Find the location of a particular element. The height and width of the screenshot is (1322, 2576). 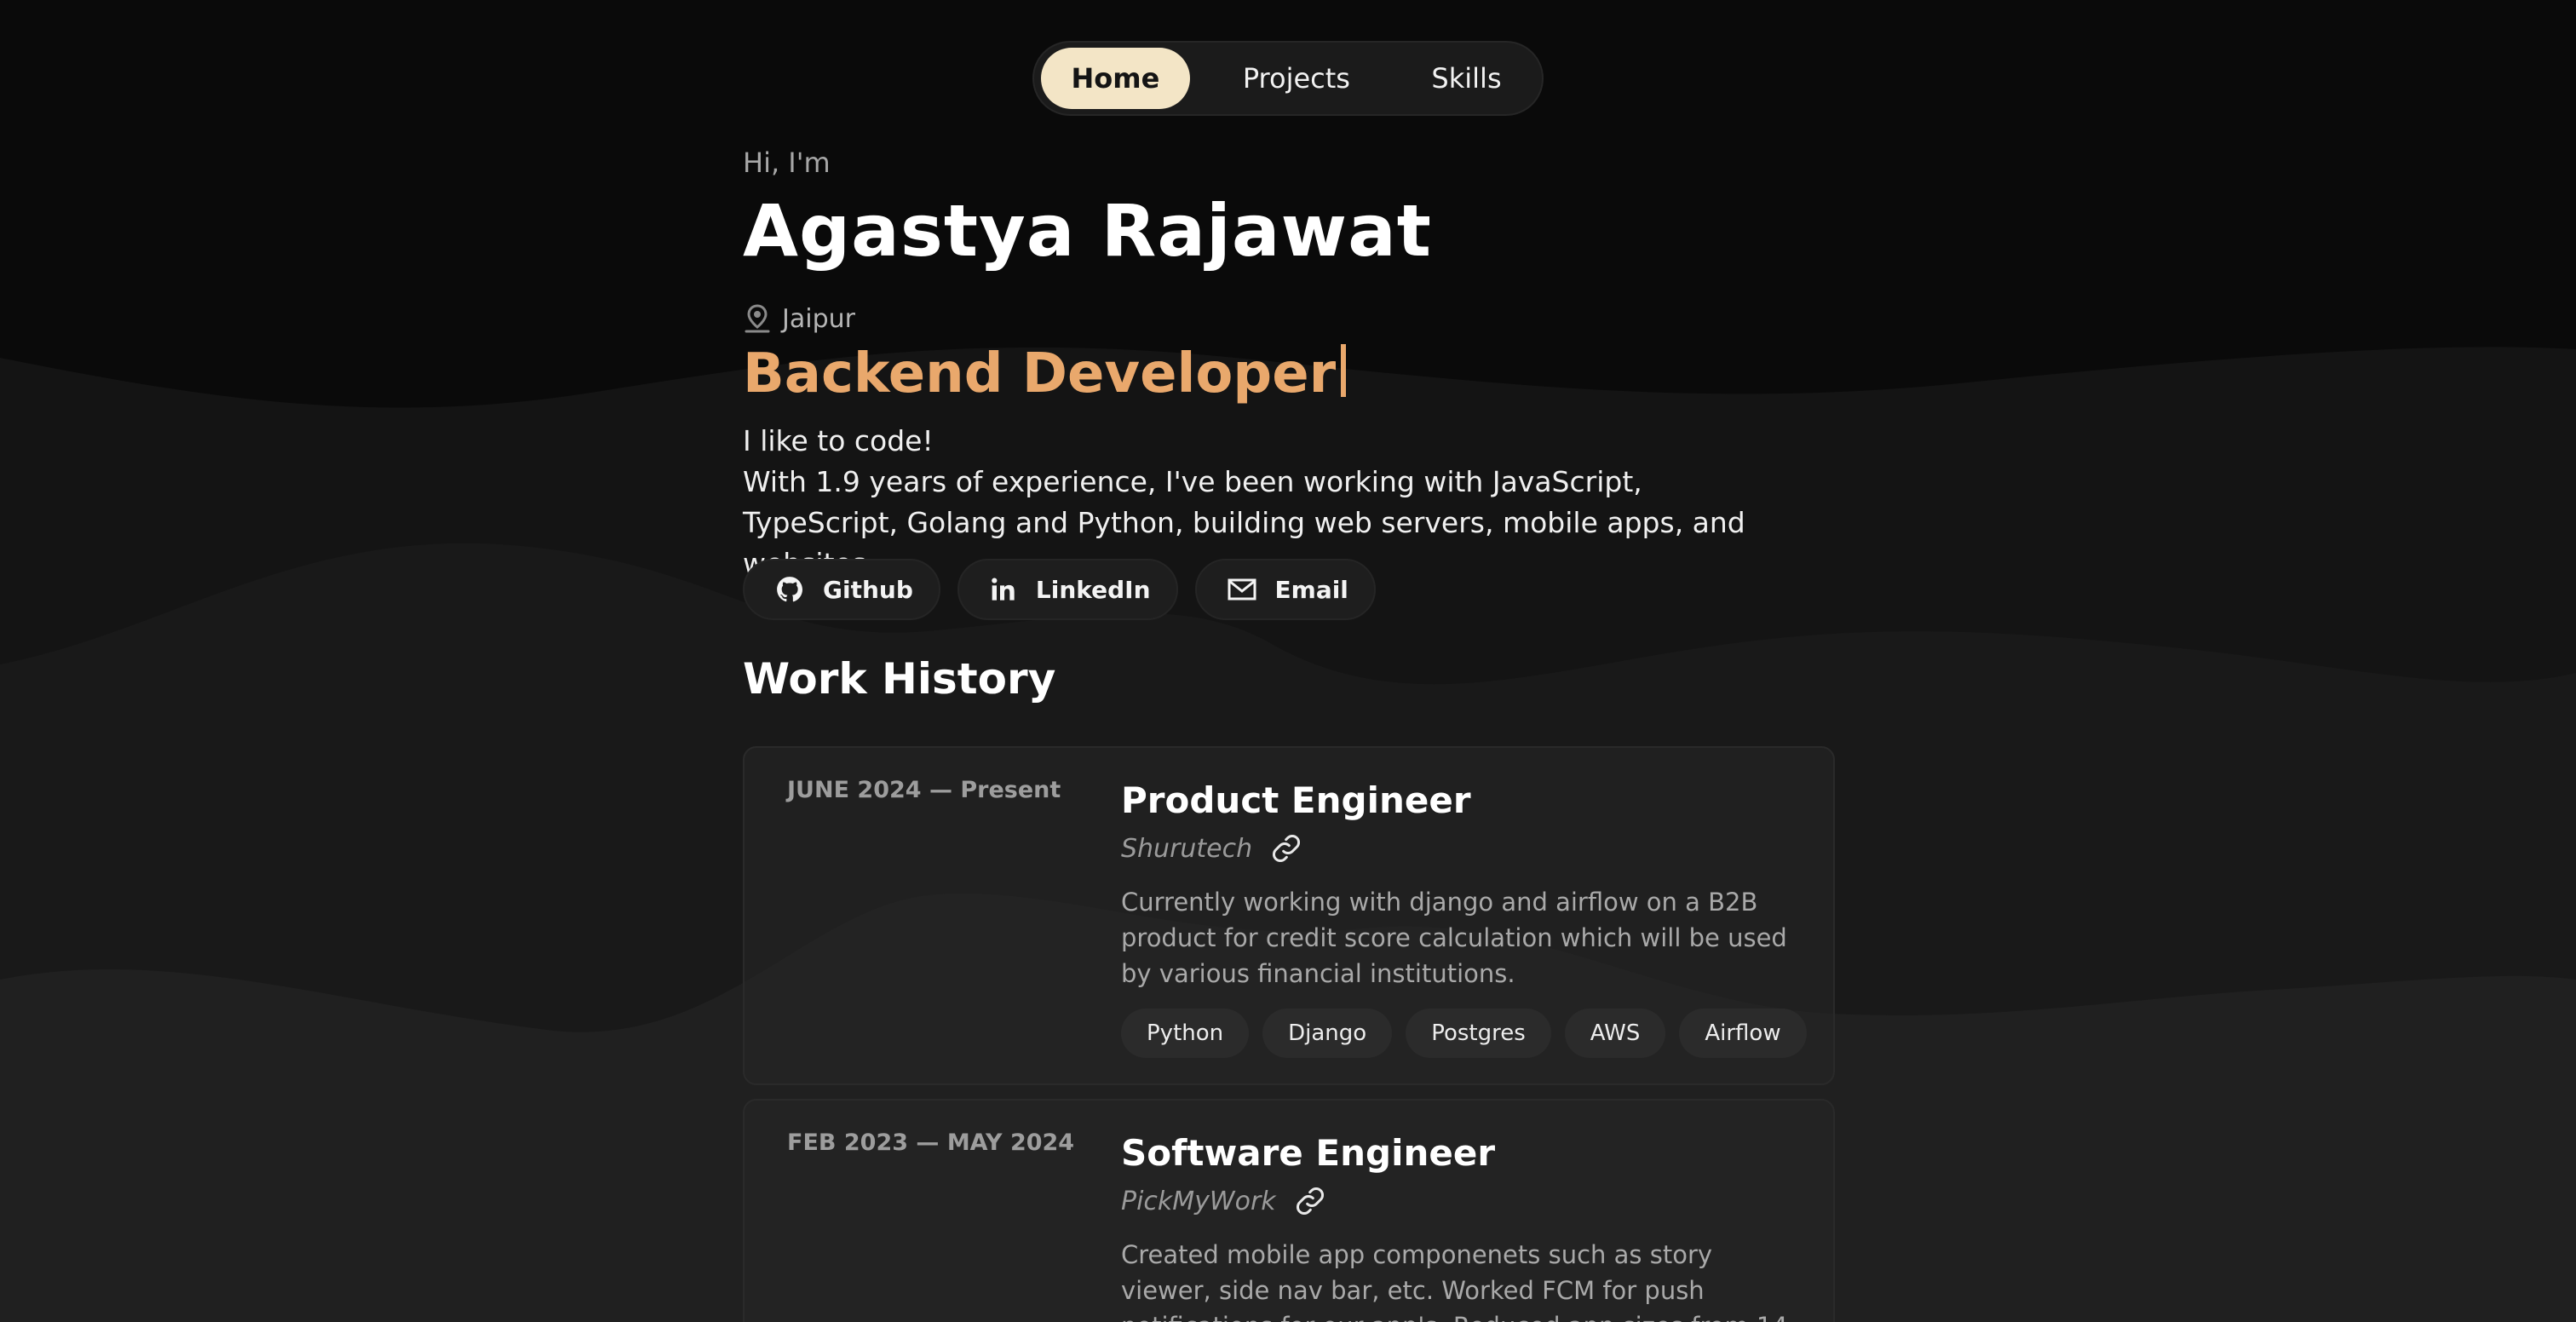

nav-home: Home is located at coordinates (1116, 78).